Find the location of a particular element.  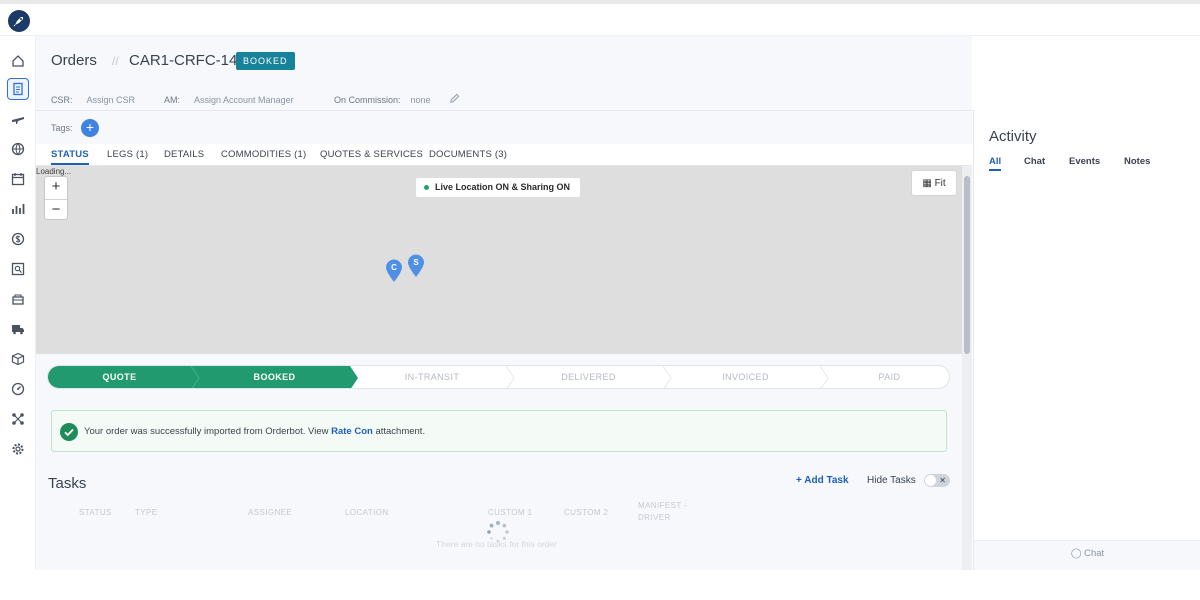

truck-icon is located at coordinates (18, 330).